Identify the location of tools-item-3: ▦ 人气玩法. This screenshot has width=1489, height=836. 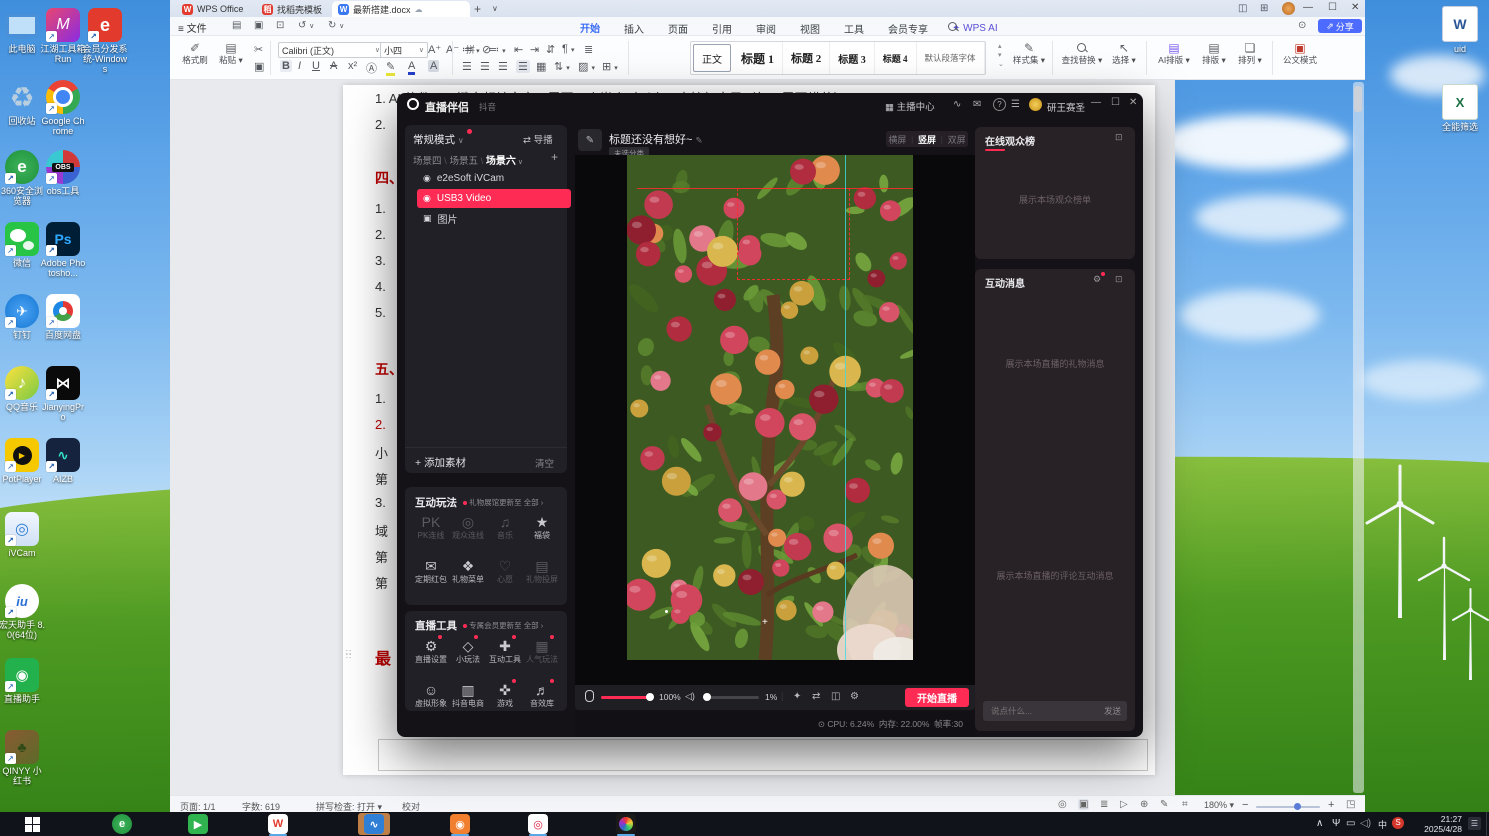
(542, 650).